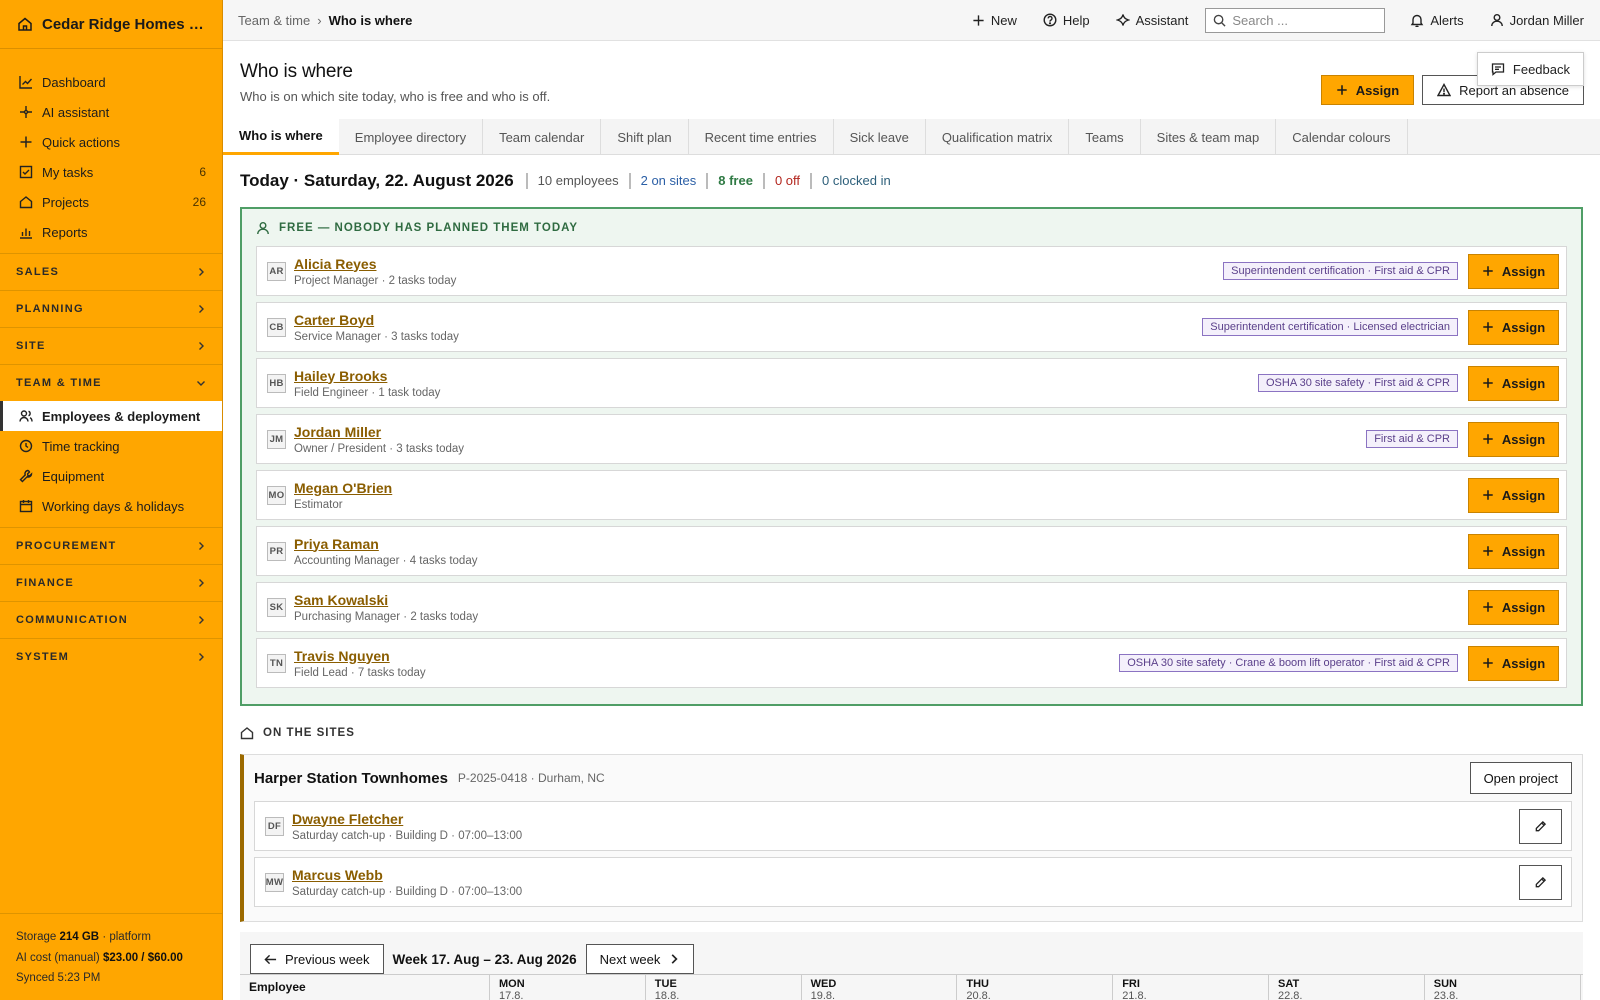 Image resolution: width=1600 pixels, height=1000 pixels. Describe the element at coordinates (274, 882) in the screenshot. I see `avatar: MW` at that location.